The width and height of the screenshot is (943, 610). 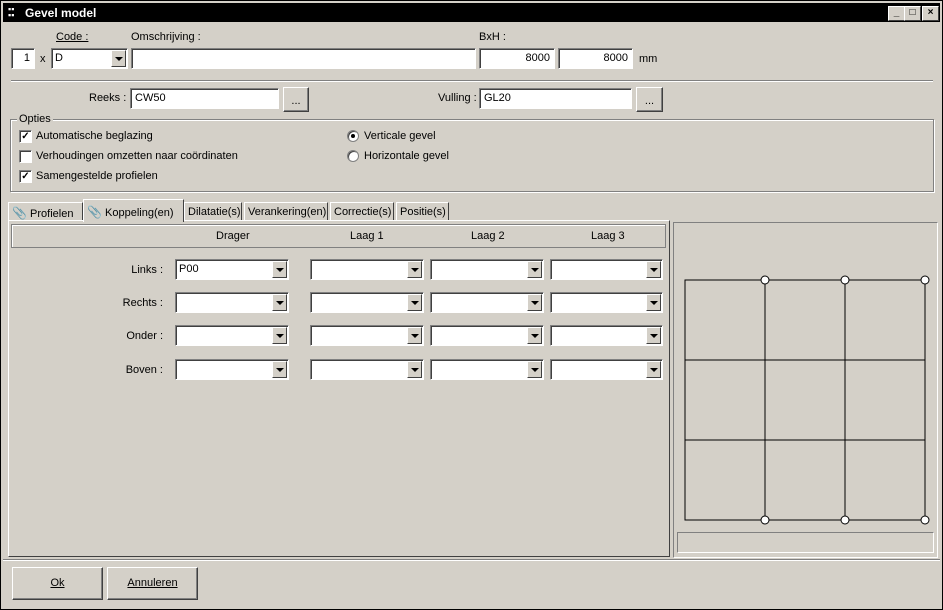 What do you see at coordinates (144, 336) in the screenshot?
I see `row-label: Onder :` at bounding box center [144, 336].